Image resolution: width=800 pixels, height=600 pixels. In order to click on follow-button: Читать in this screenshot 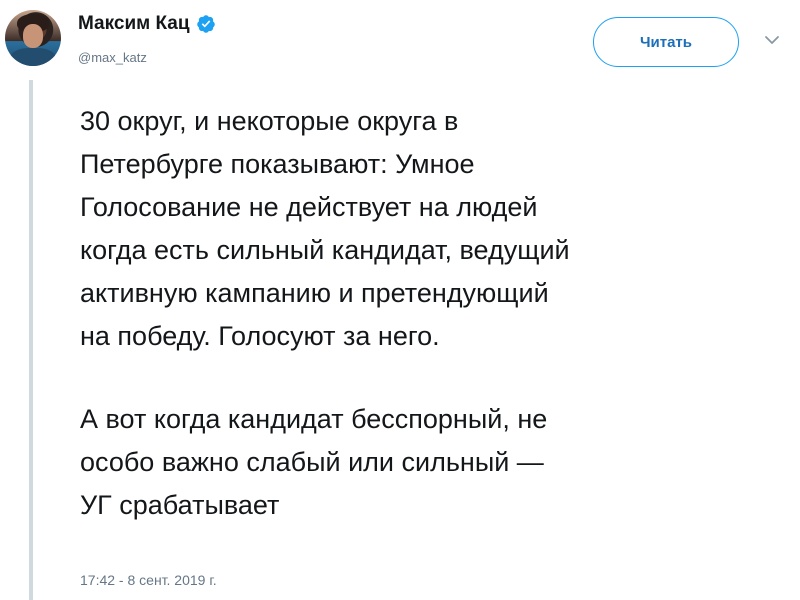, I will do `click(666, 42)`.